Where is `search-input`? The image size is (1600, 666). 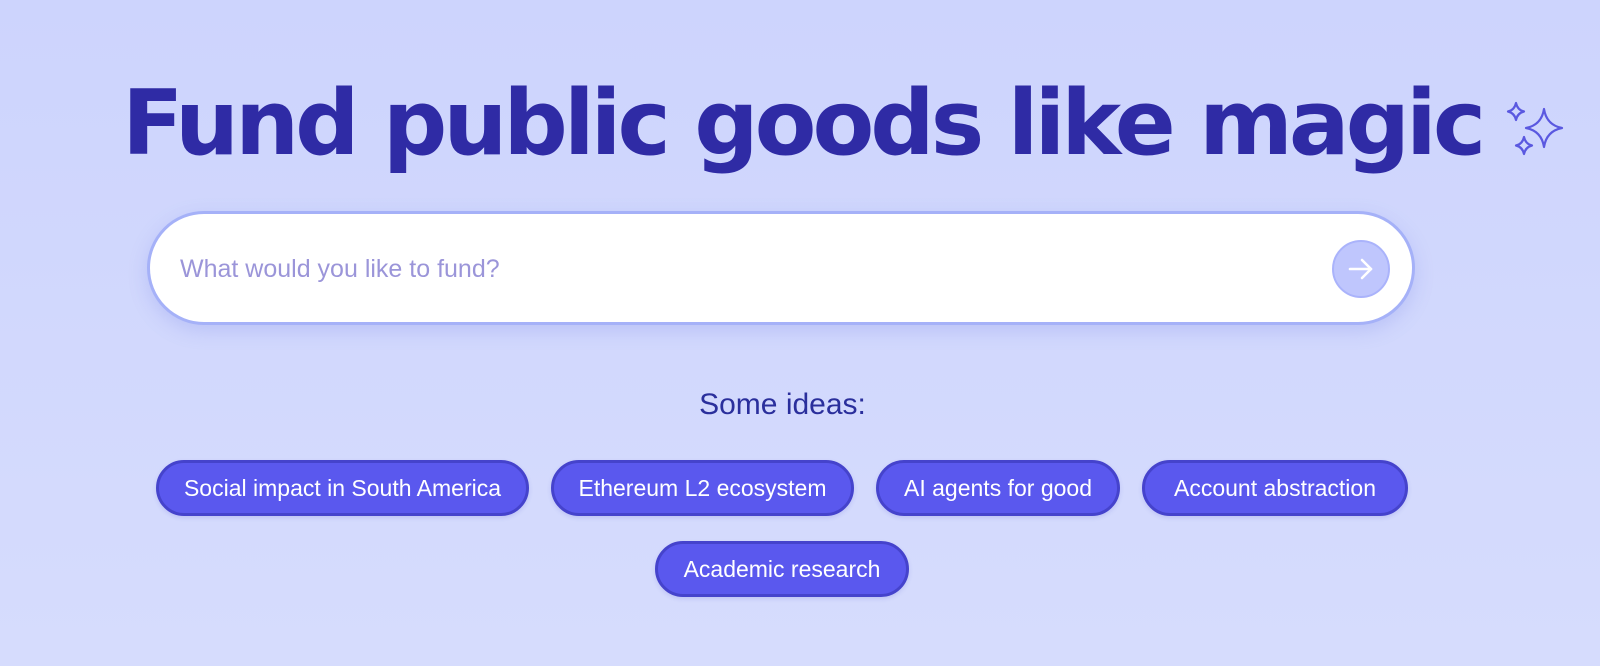
search-input is located at coordinates (720, 269).